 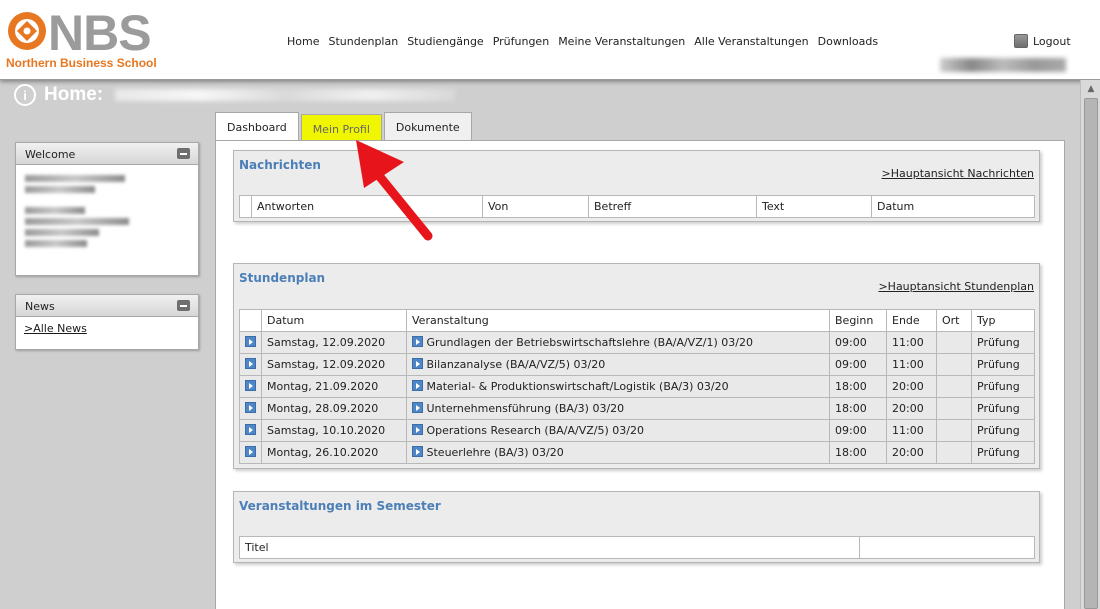 I want to click on all-news-link: >Alle News, so click(x=107, y=328).